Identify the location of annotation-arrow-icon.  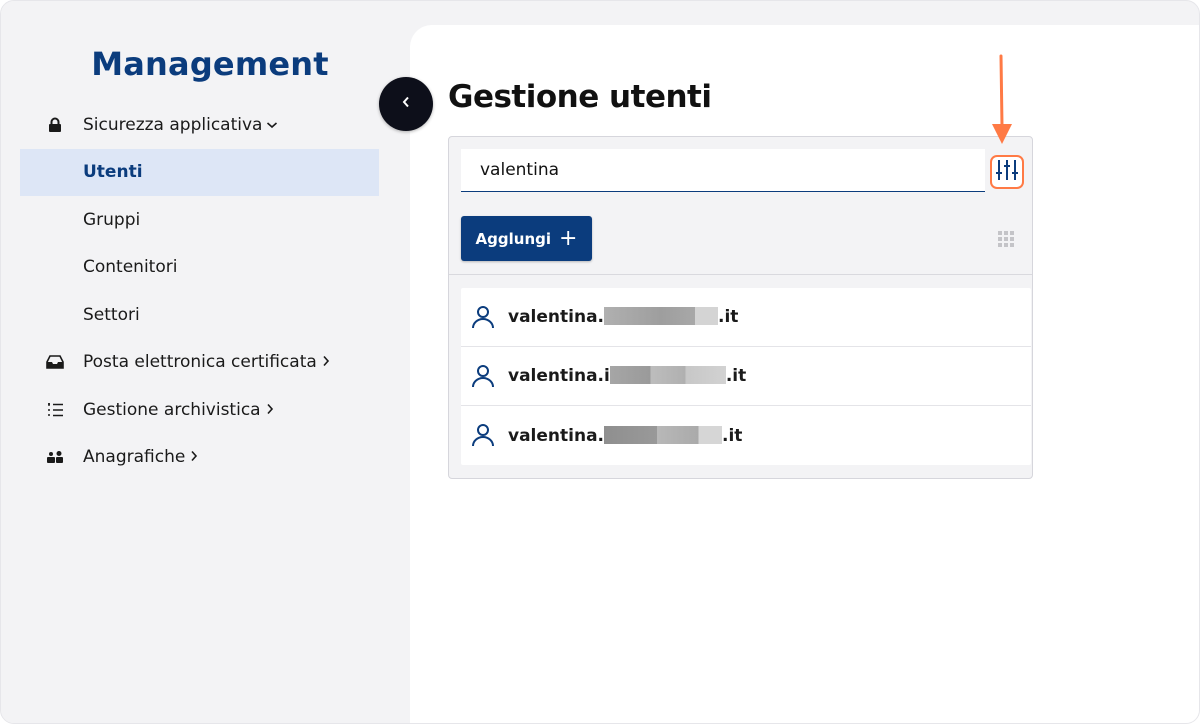
(1002, 100).